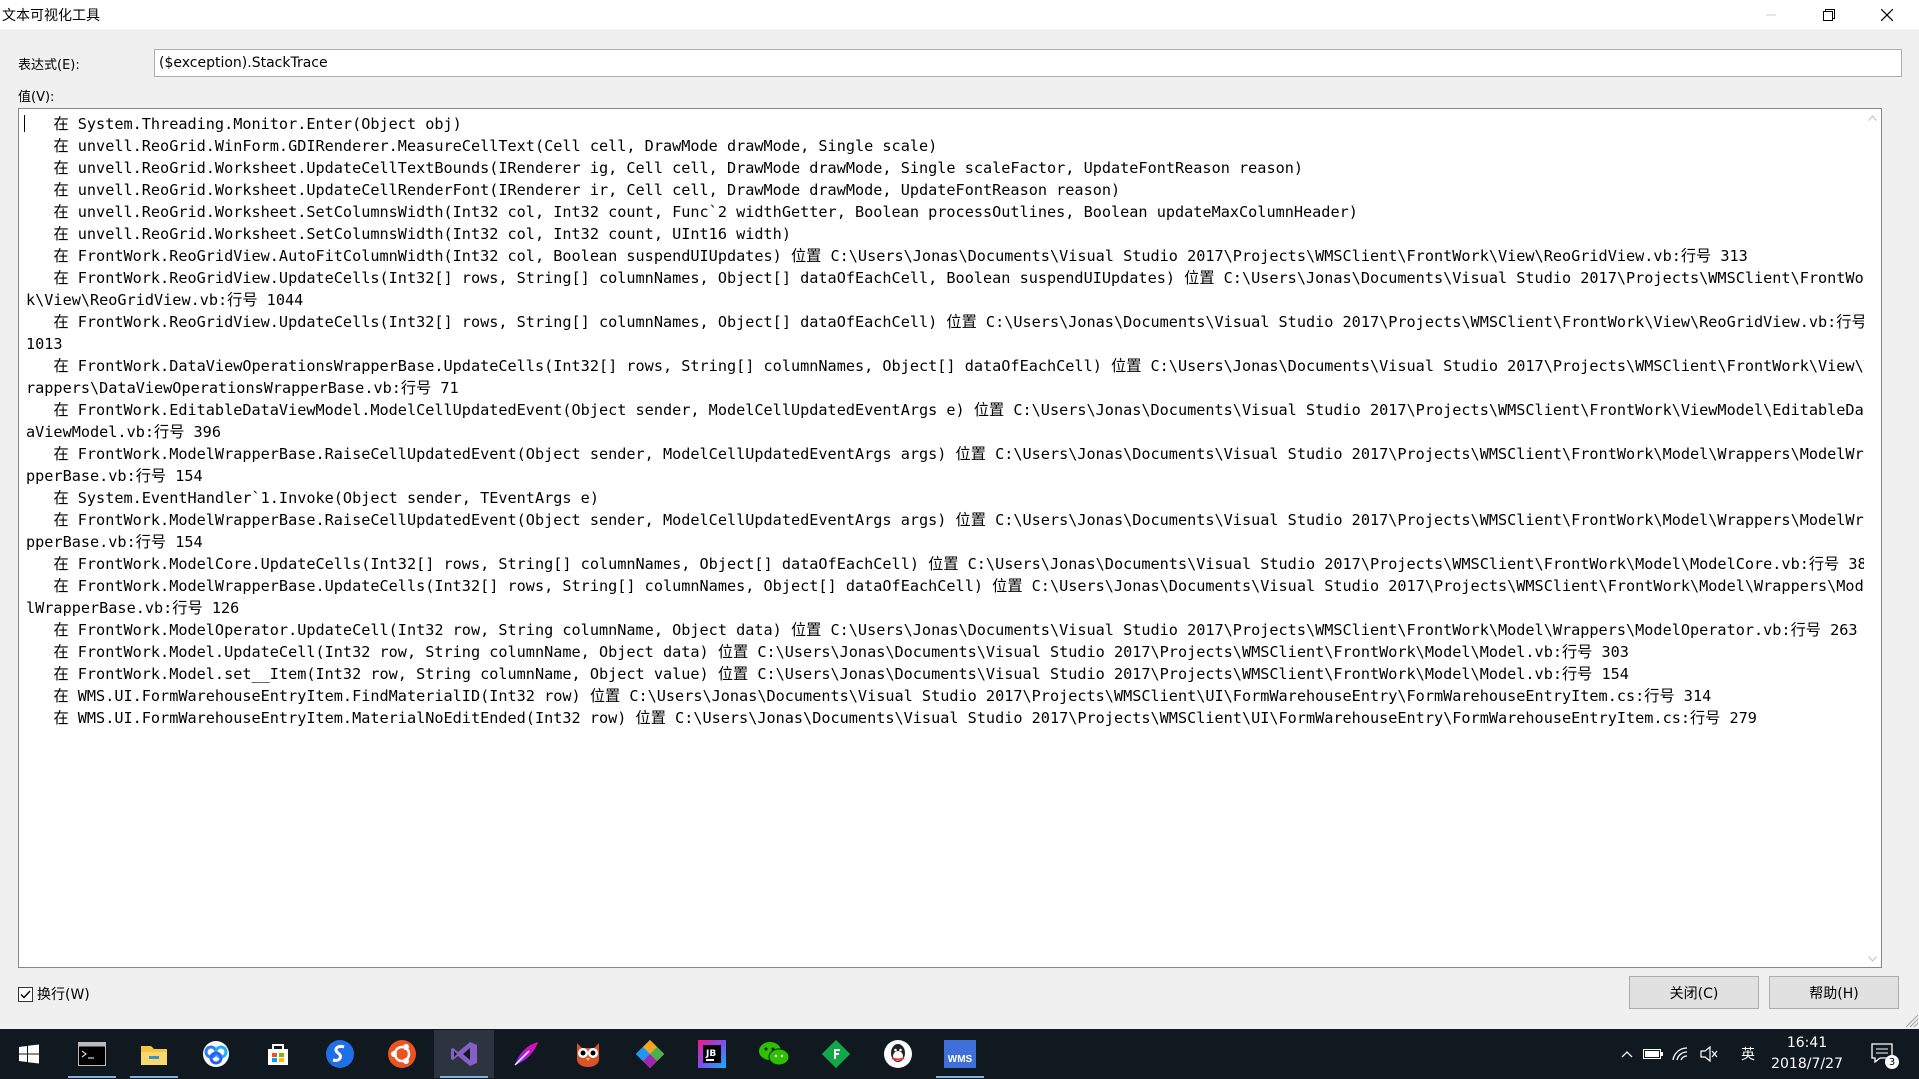  I want to click on taskbar-sogou, so click(340, 1054).